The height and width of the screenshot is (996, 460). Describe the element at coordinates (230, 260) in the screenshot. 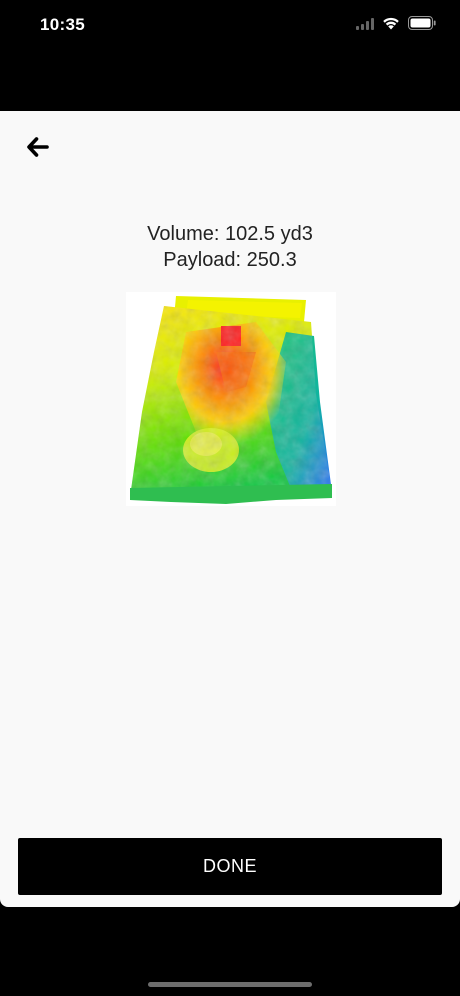

I see `payload-text: Payload: 250.3` at that location.